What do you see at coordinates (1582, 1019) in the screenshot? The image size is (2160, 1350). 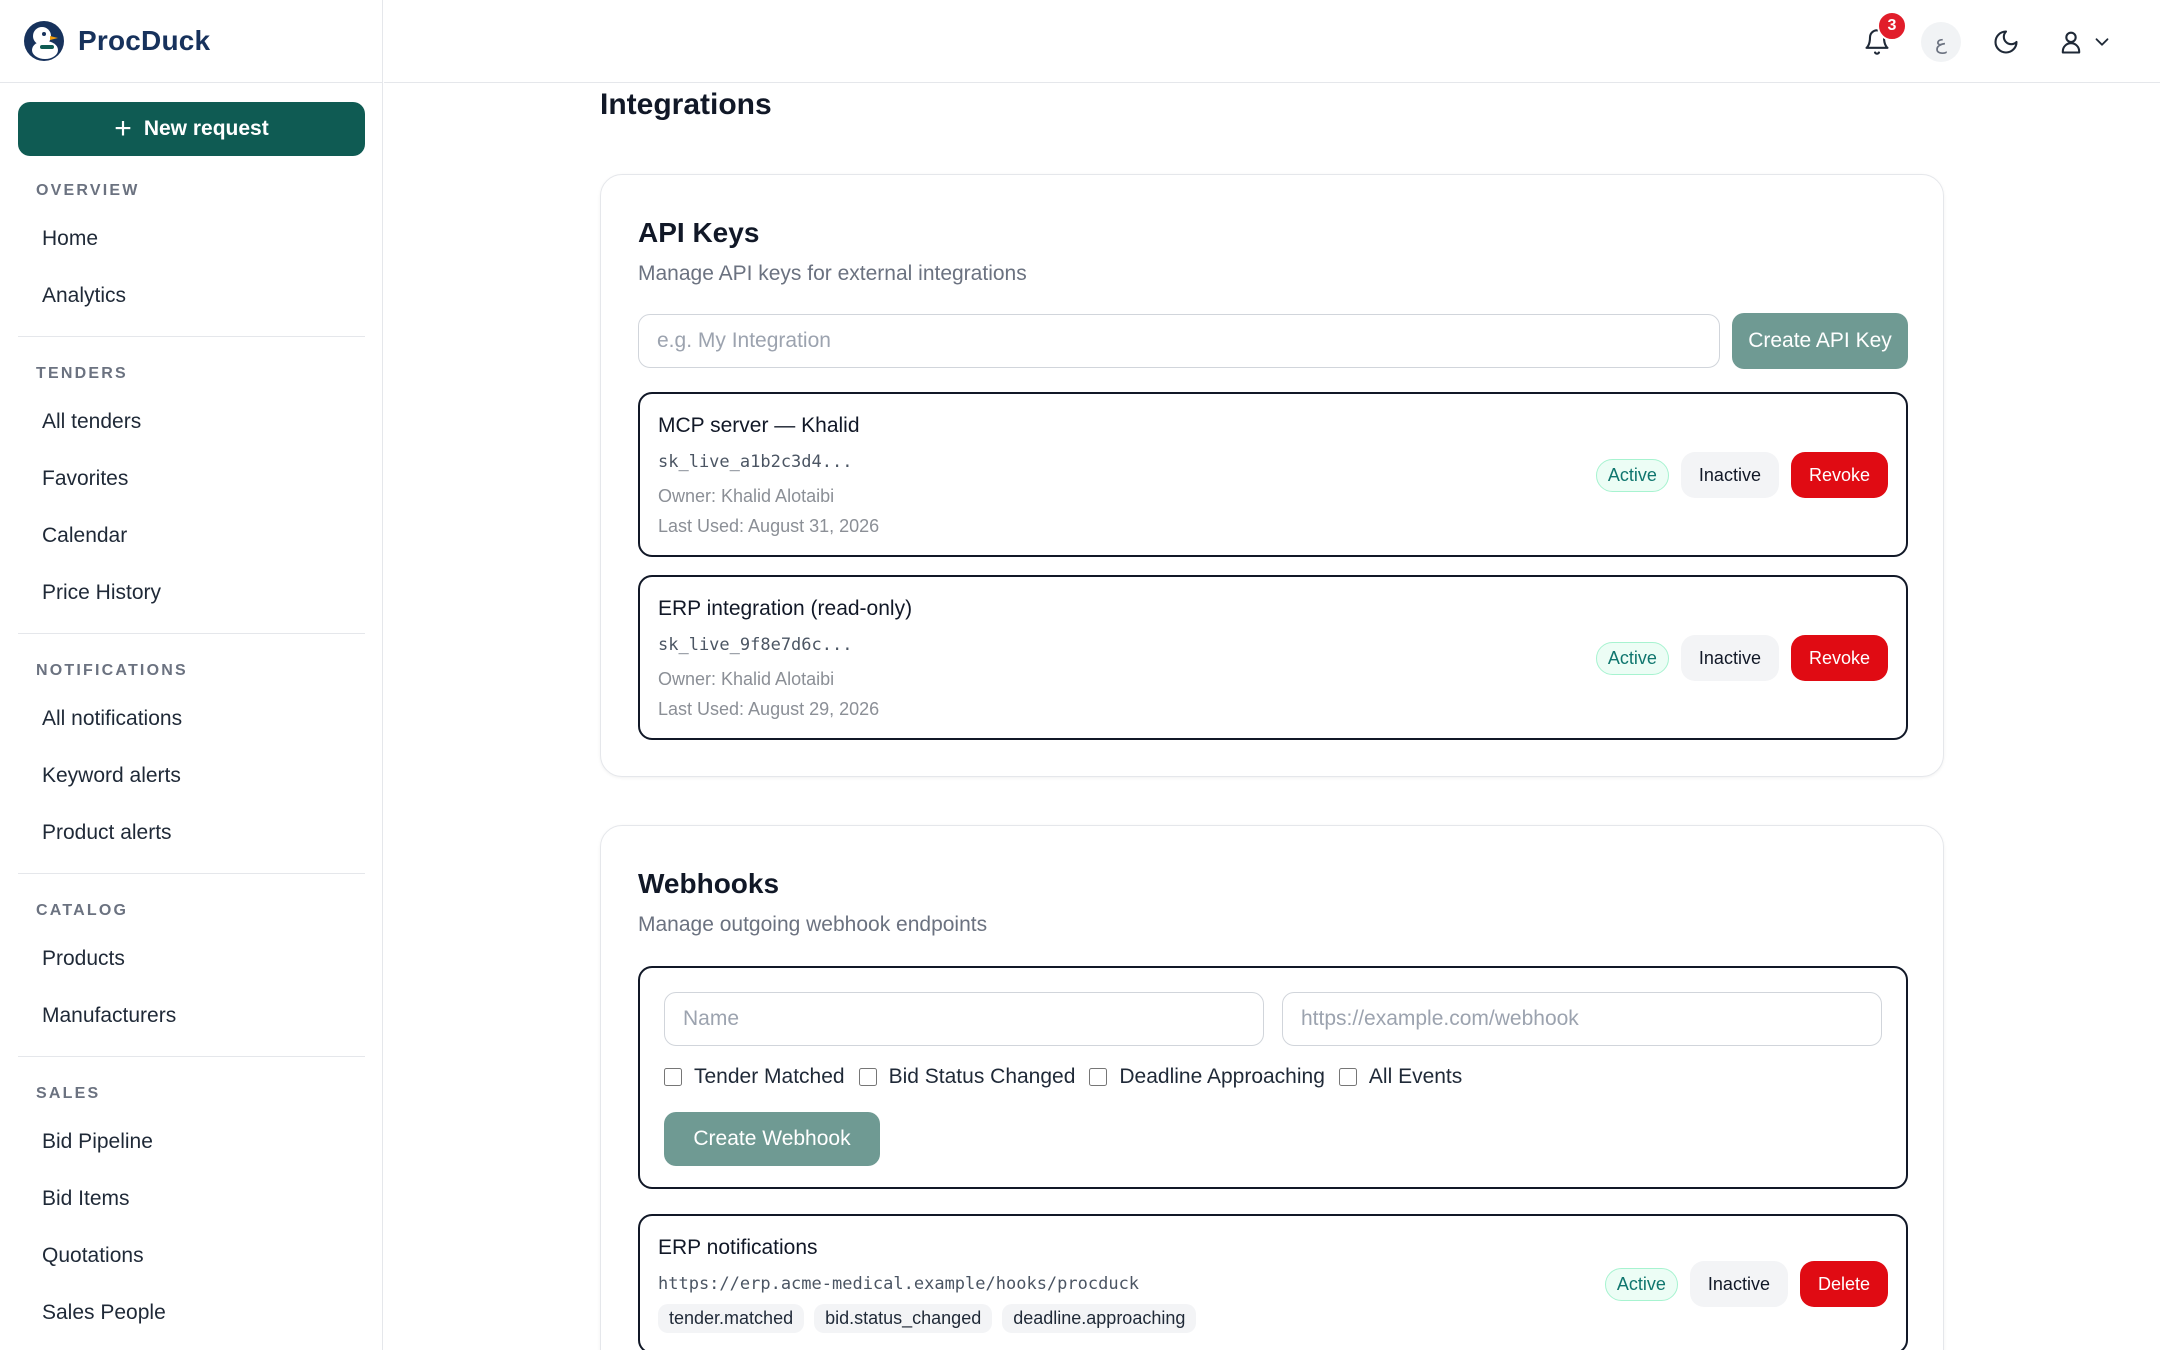 I see `webhook-url-input` at bounding box center [1582, 1019].